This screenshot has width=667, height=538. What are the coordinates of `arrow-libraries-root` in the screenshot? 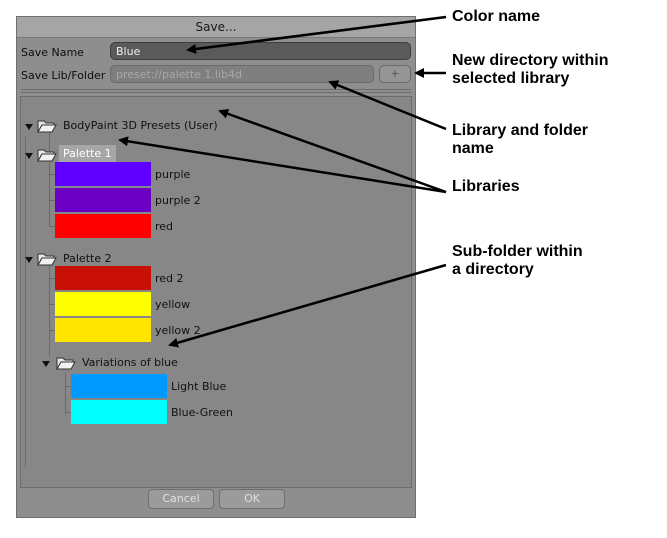 It's located at (332, 151).